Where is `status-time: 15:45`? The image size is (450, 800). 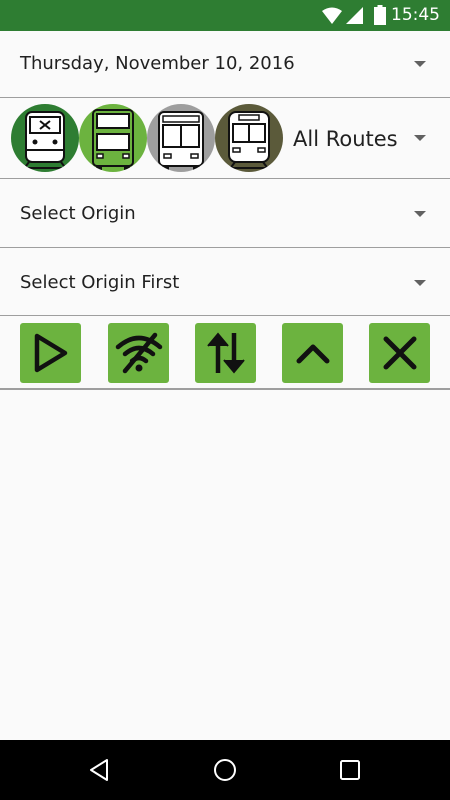 status-time: 15:45 is located at coordinates (415, 15).